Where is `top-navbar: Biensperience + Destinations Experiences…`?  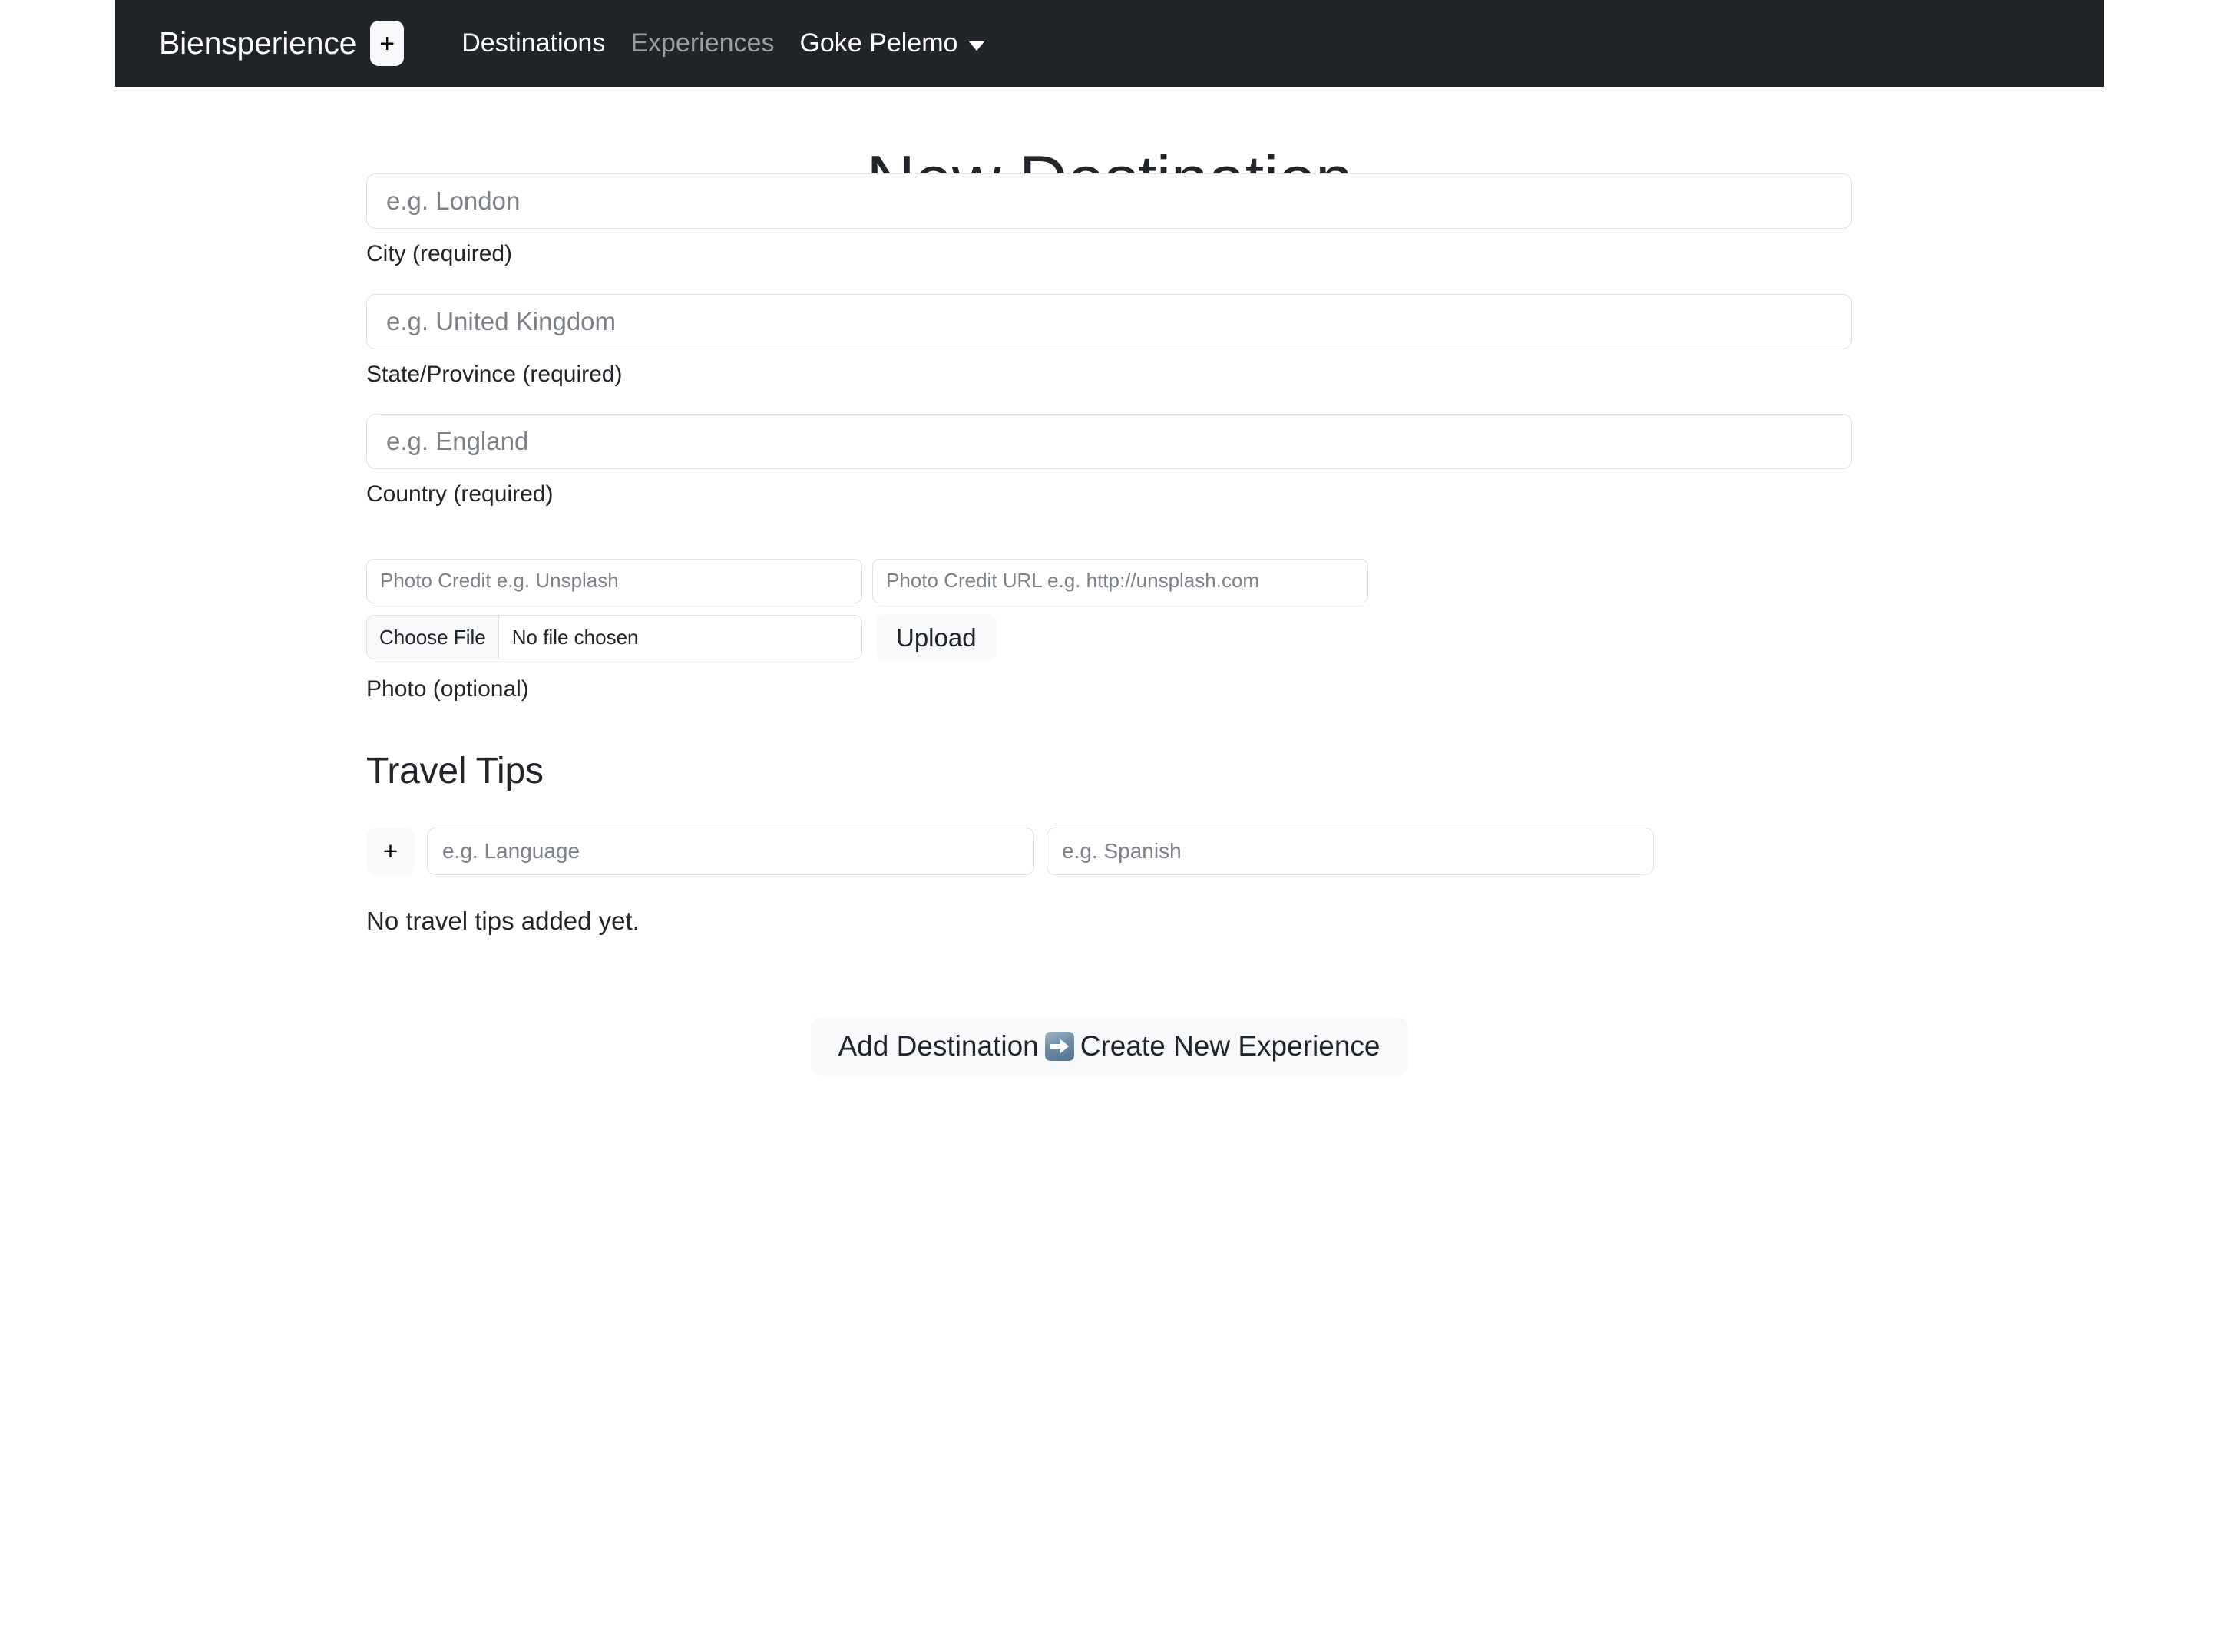 top-navbar: Biensperience + Destinations Experiences… is located at coordinates (1109, 43).